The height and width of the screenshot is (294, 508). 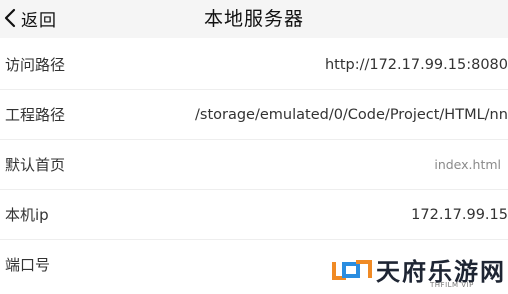 What do you see at coordinates (352, 272) in the screenshot?
I see `watermark-logo-icon` at bounding box center [352, 272].